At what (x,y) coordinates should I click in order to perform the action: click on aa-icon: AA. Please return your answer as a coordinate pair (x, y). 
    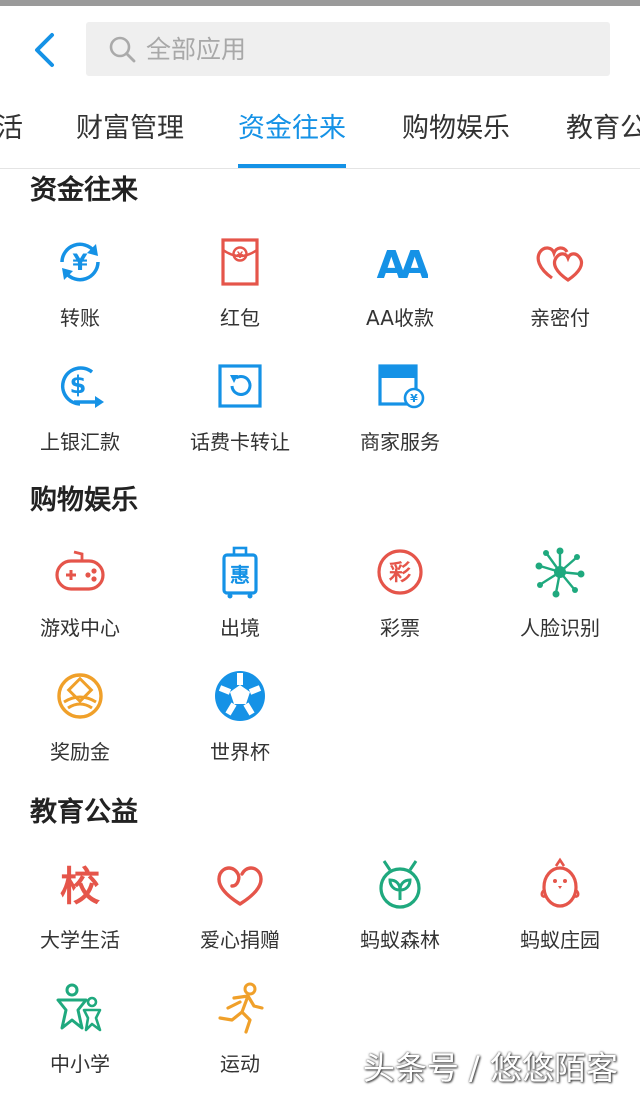
    Looking at the image, I should click on (400, 262).